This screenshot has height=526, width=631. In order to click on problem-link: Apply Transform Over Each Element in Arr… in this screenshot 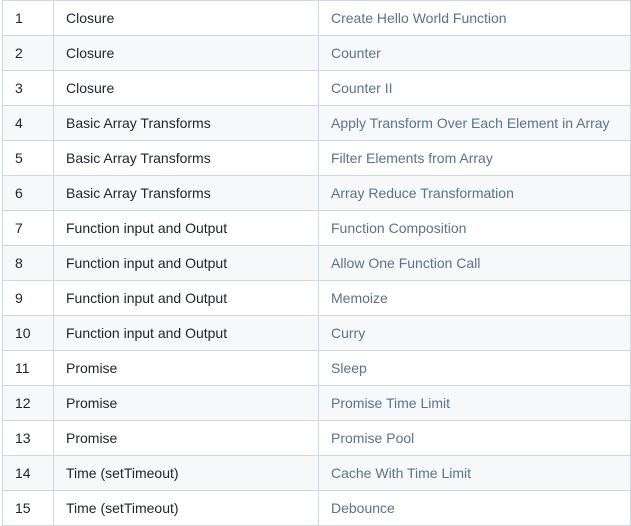, I will do `click(470, 123)`.